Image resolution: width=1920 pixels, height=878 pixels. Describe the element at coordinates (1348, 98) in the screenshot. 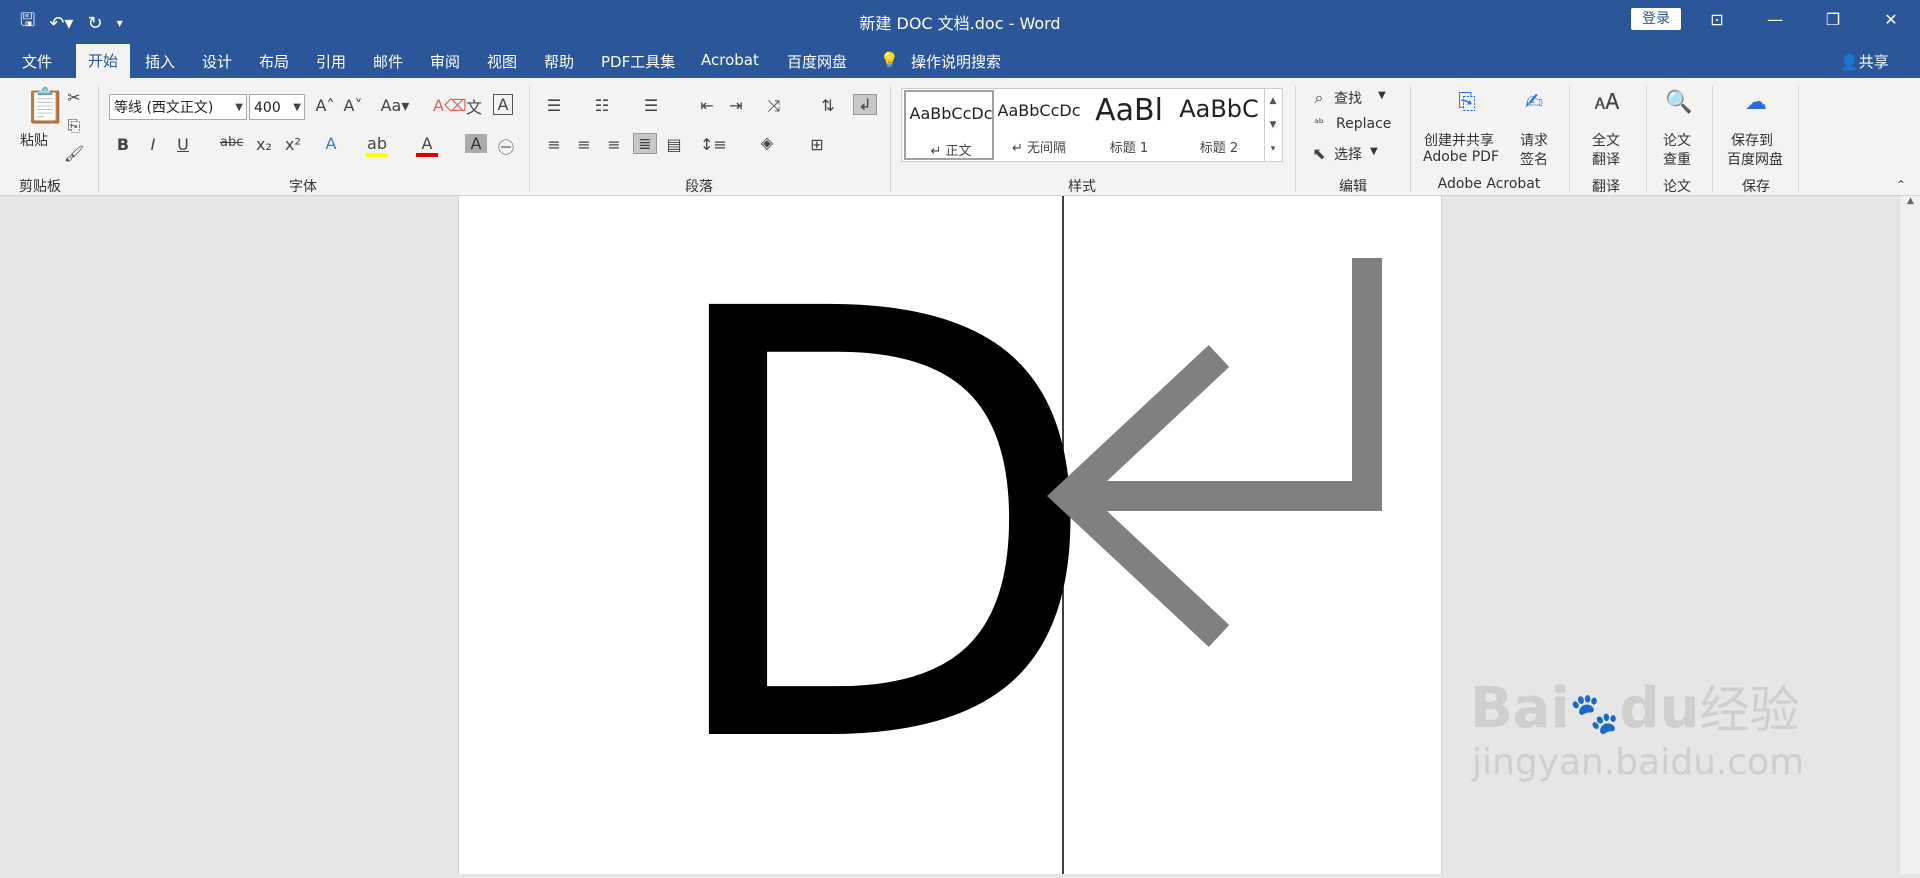

I see `find-button: 查找` at that location.